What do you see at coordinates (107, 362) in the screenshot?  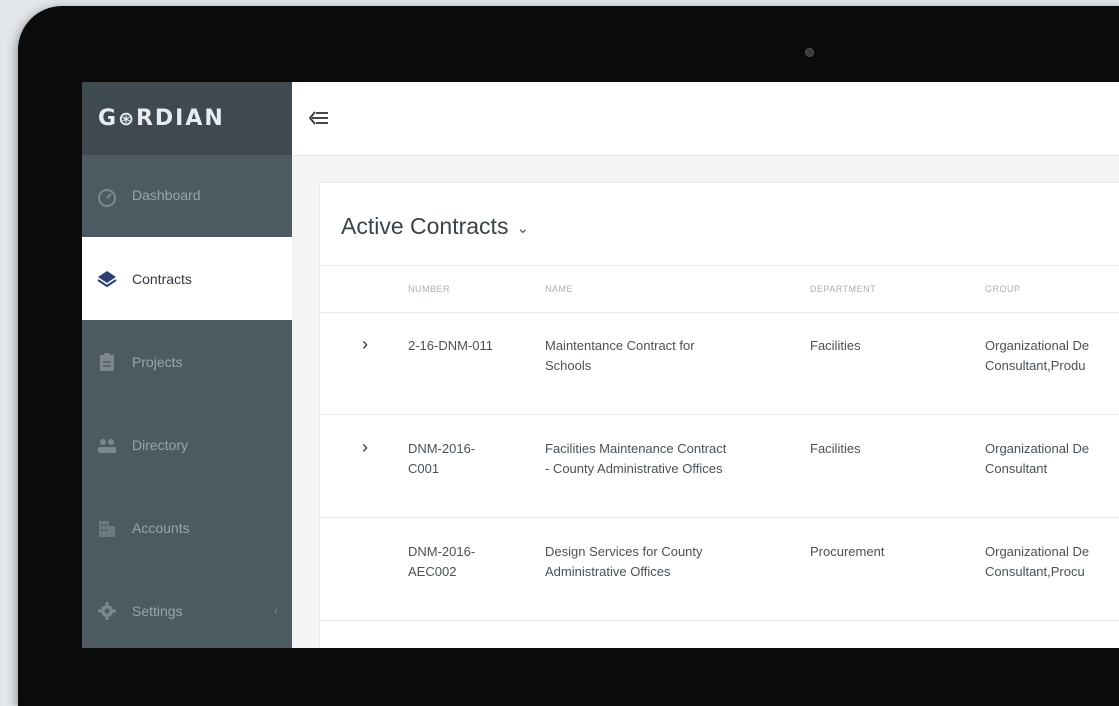 I see `clipboard-icon` at bounding box center [107, 362].